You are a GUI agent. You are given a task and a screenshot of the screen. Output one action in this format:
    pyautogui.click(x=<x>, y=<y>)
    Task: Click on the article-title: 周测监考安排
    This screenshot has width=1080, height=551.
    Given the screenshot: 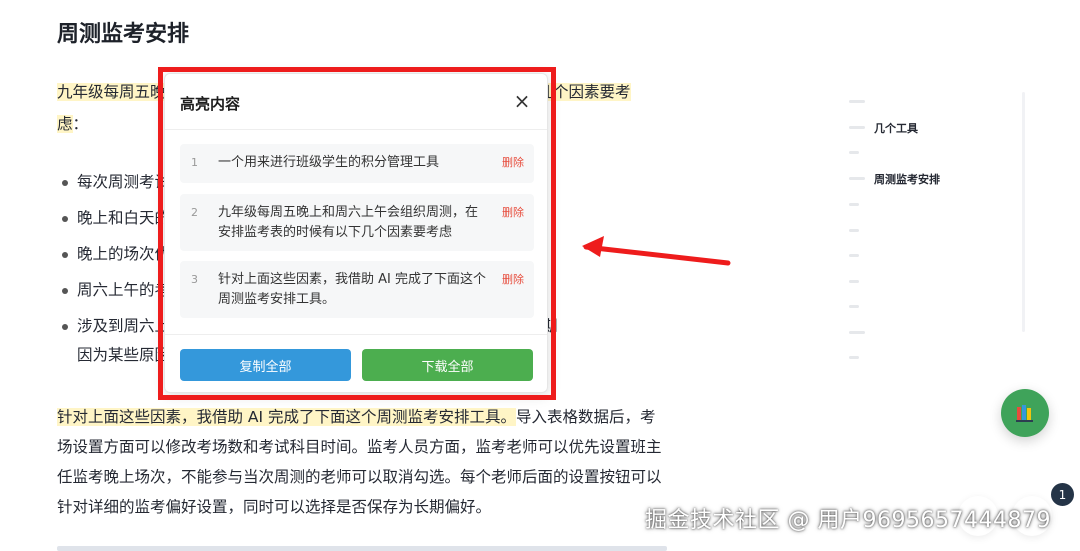 What is the action you would take?
    pyautogui.click(x=123, y=34)
    